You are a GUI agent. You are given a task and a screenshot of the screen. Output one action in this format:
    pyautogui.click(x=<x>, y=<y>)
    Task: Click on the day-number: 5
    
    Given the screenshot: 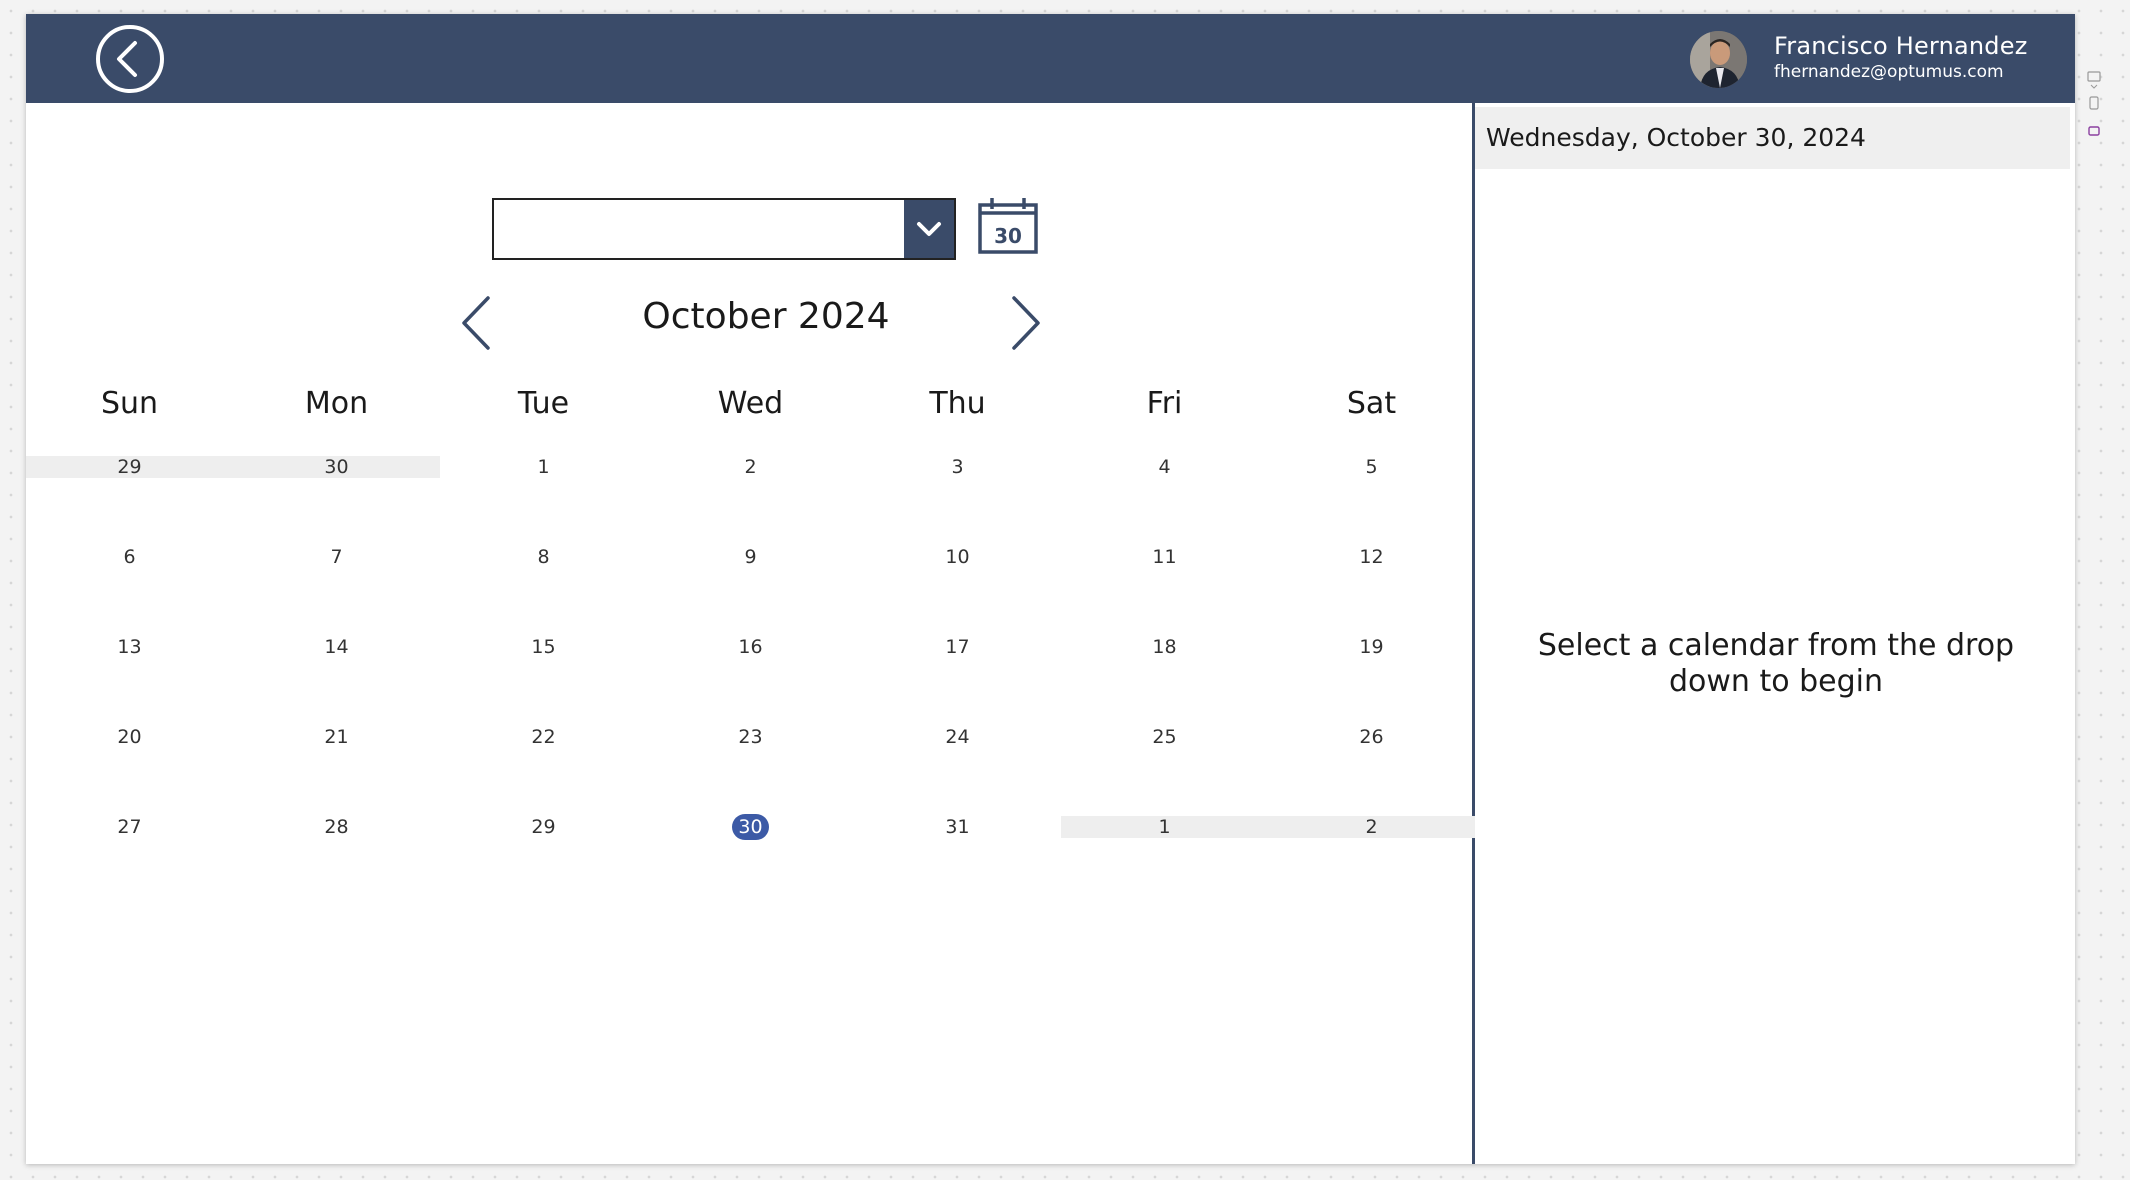 What is the action you would take?
    pyautogui.click(x=1371, y=467)
    